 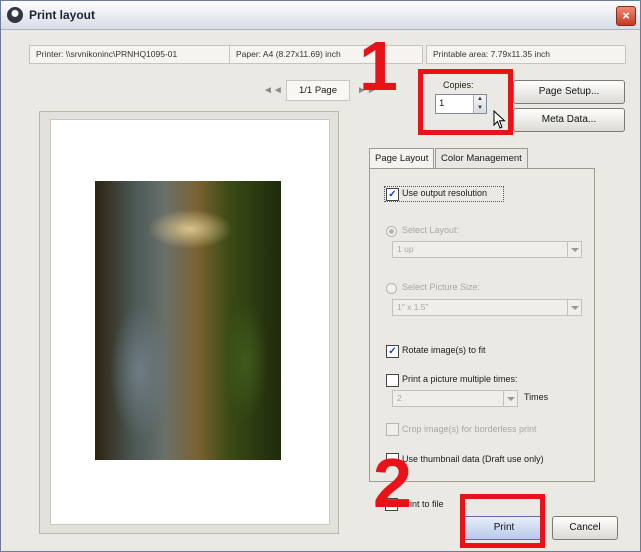 I want to click on layout-select: 1 up, so click(x=487, y=249).